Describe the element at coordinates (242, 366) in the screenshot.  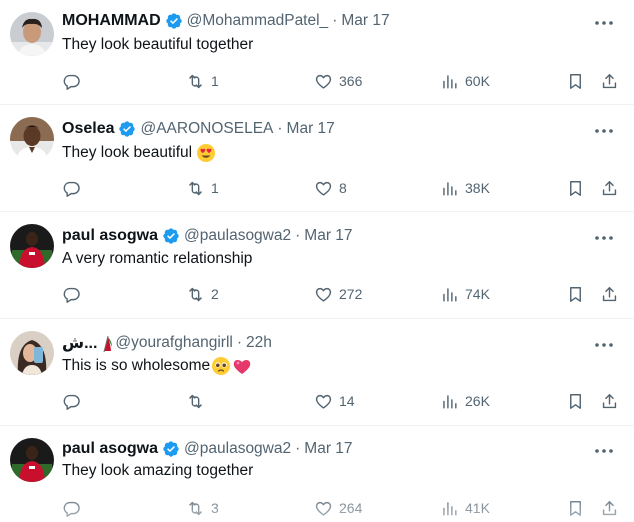
I see `pink-heart-emoji-icon` at that location.